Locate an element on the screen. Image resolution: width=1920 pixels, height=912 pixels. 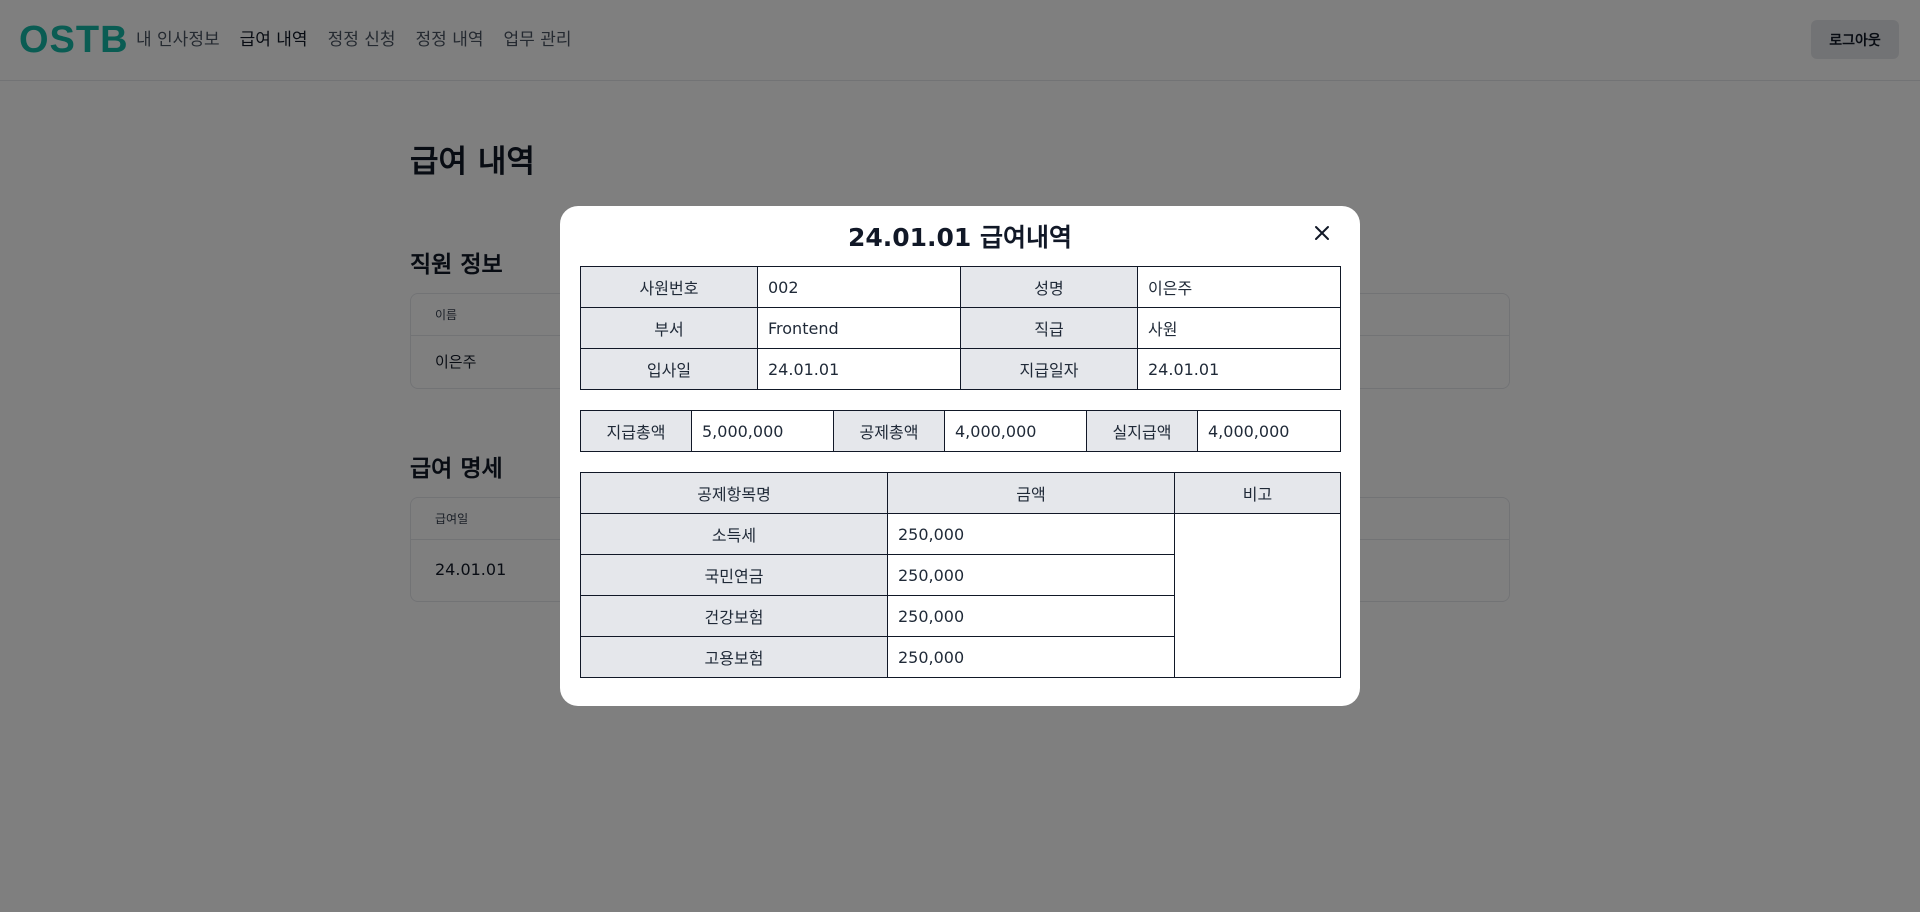
table-row: 소득세 250,000 is located at coordinates (960, 595).